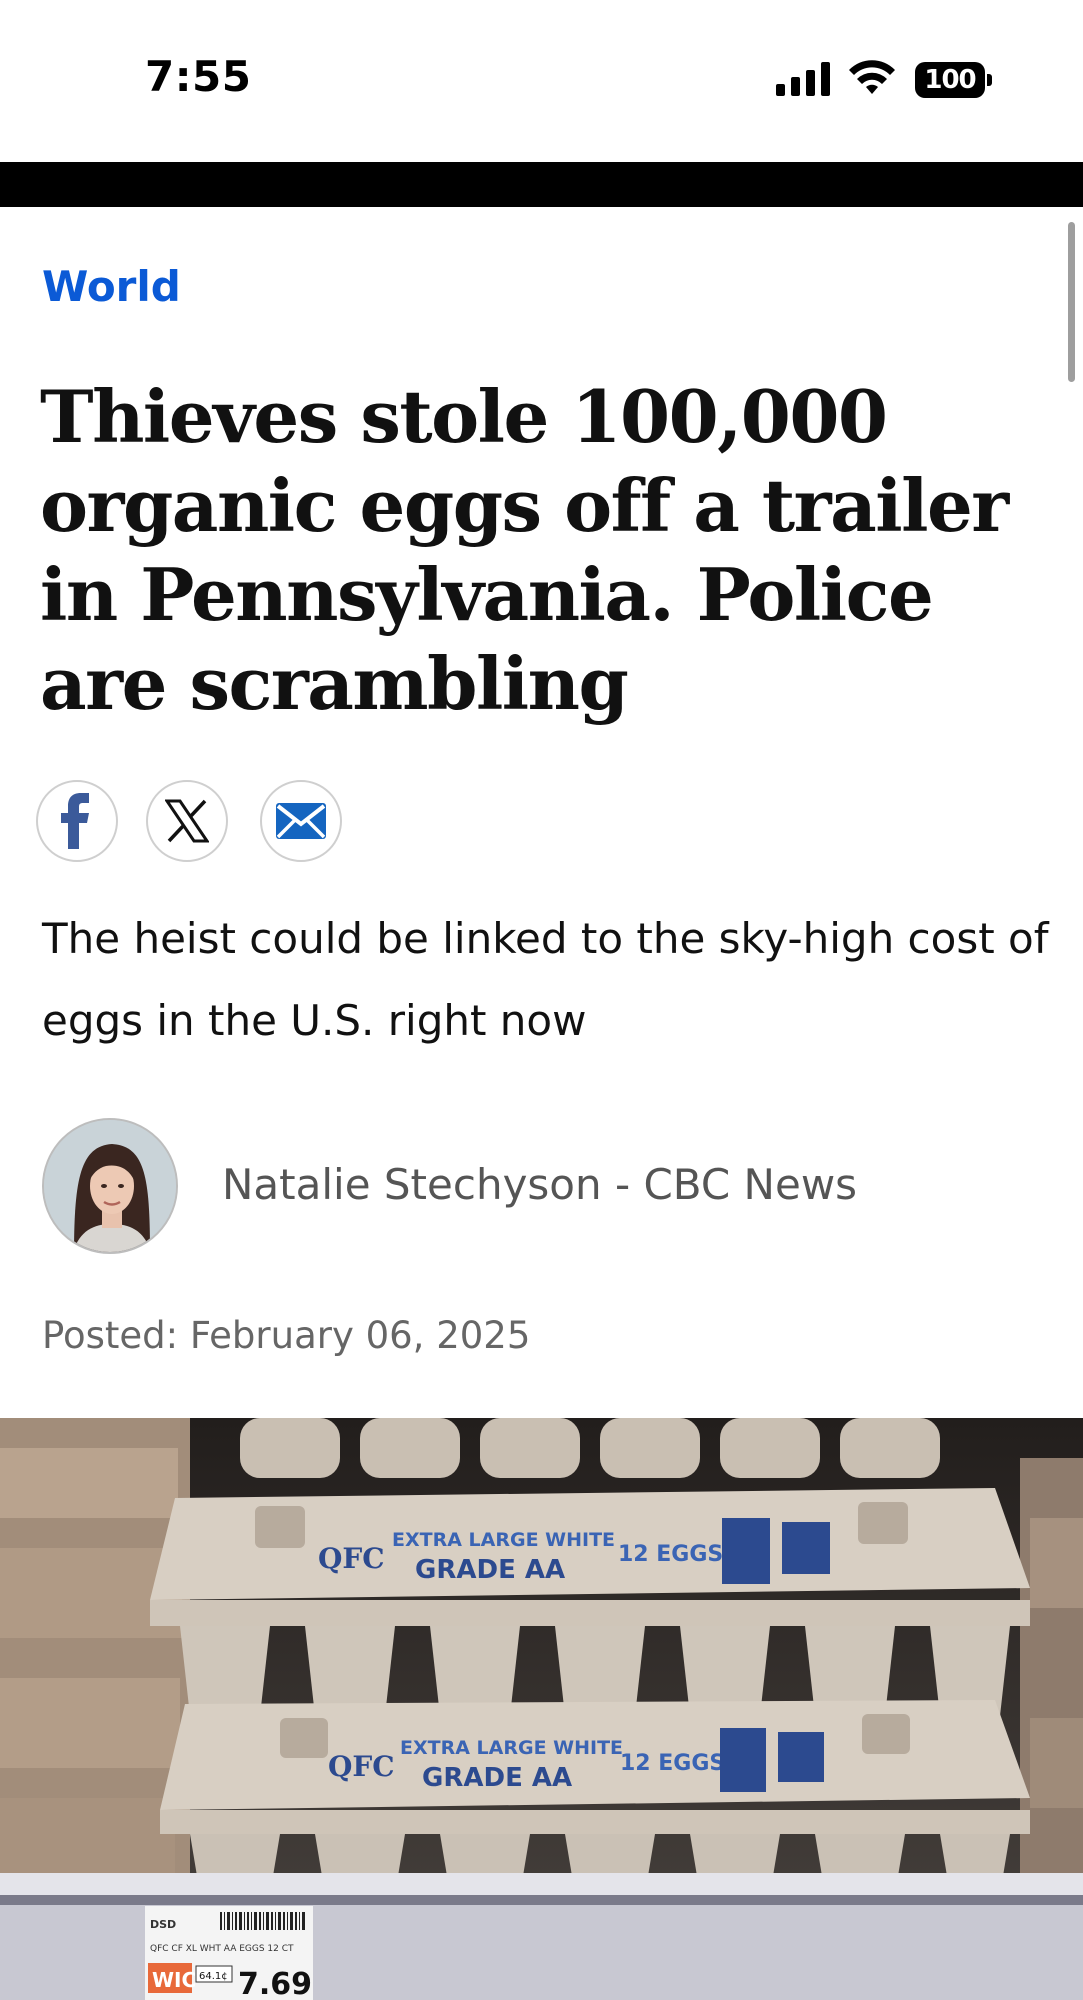  I want to click on share-email-button, so click(301, 821).